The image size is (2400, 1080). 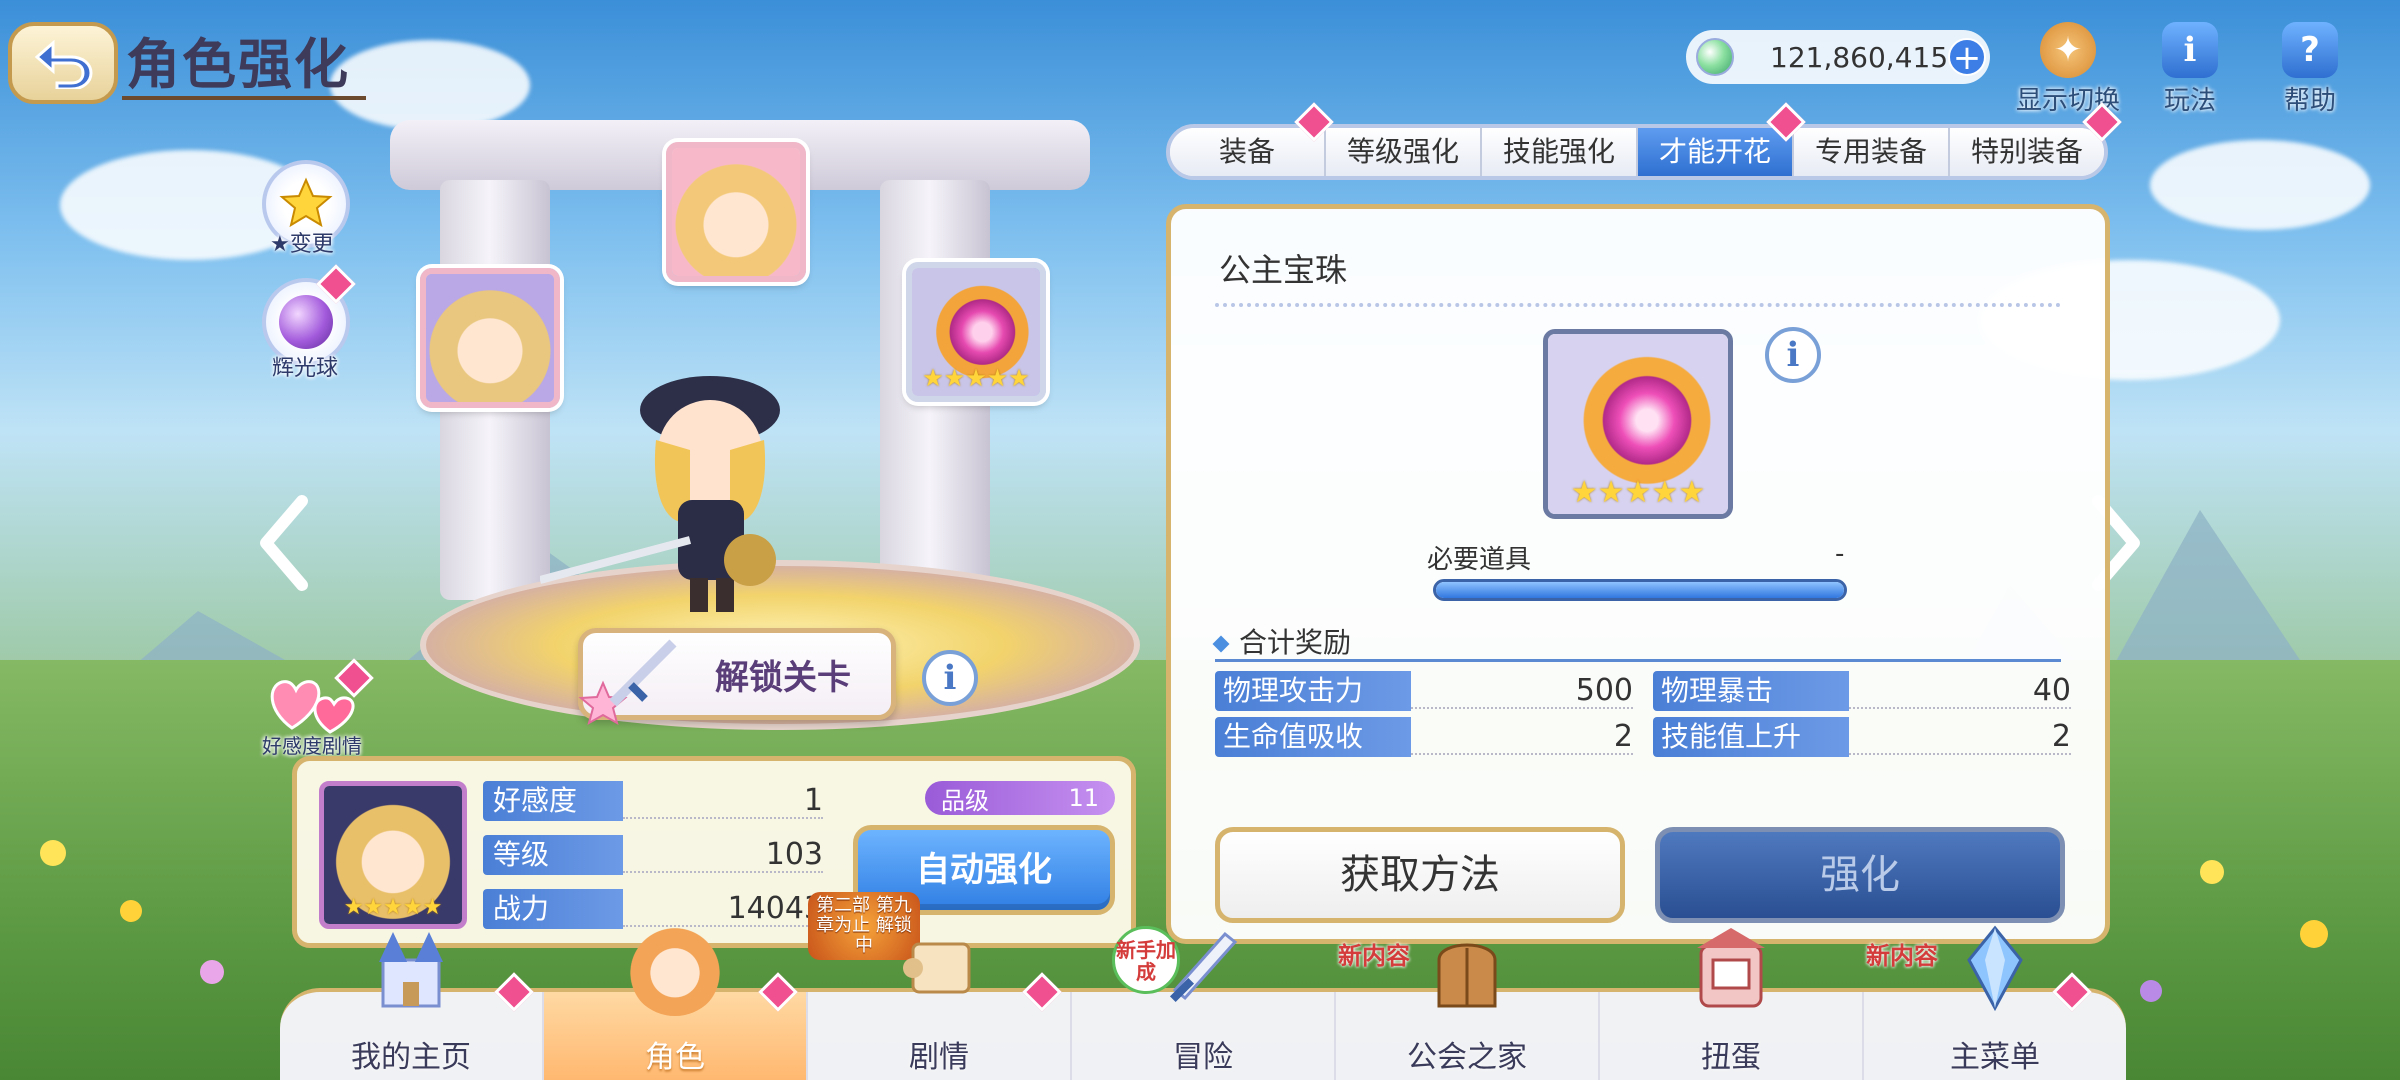 I want to click on bonus-label: 生命值吸收, so click(x=1313, y=737).